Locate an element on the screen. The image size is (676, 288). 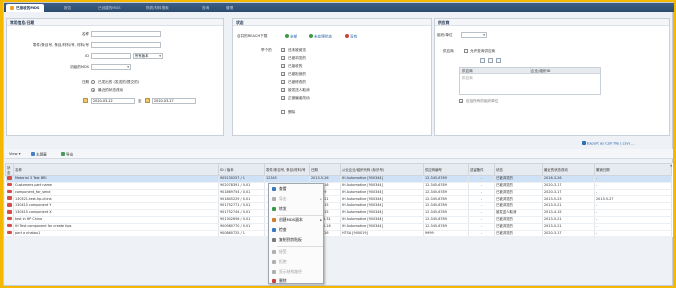
tab-received-mds: 已接收的MDS is located at coordinates (25, 8).